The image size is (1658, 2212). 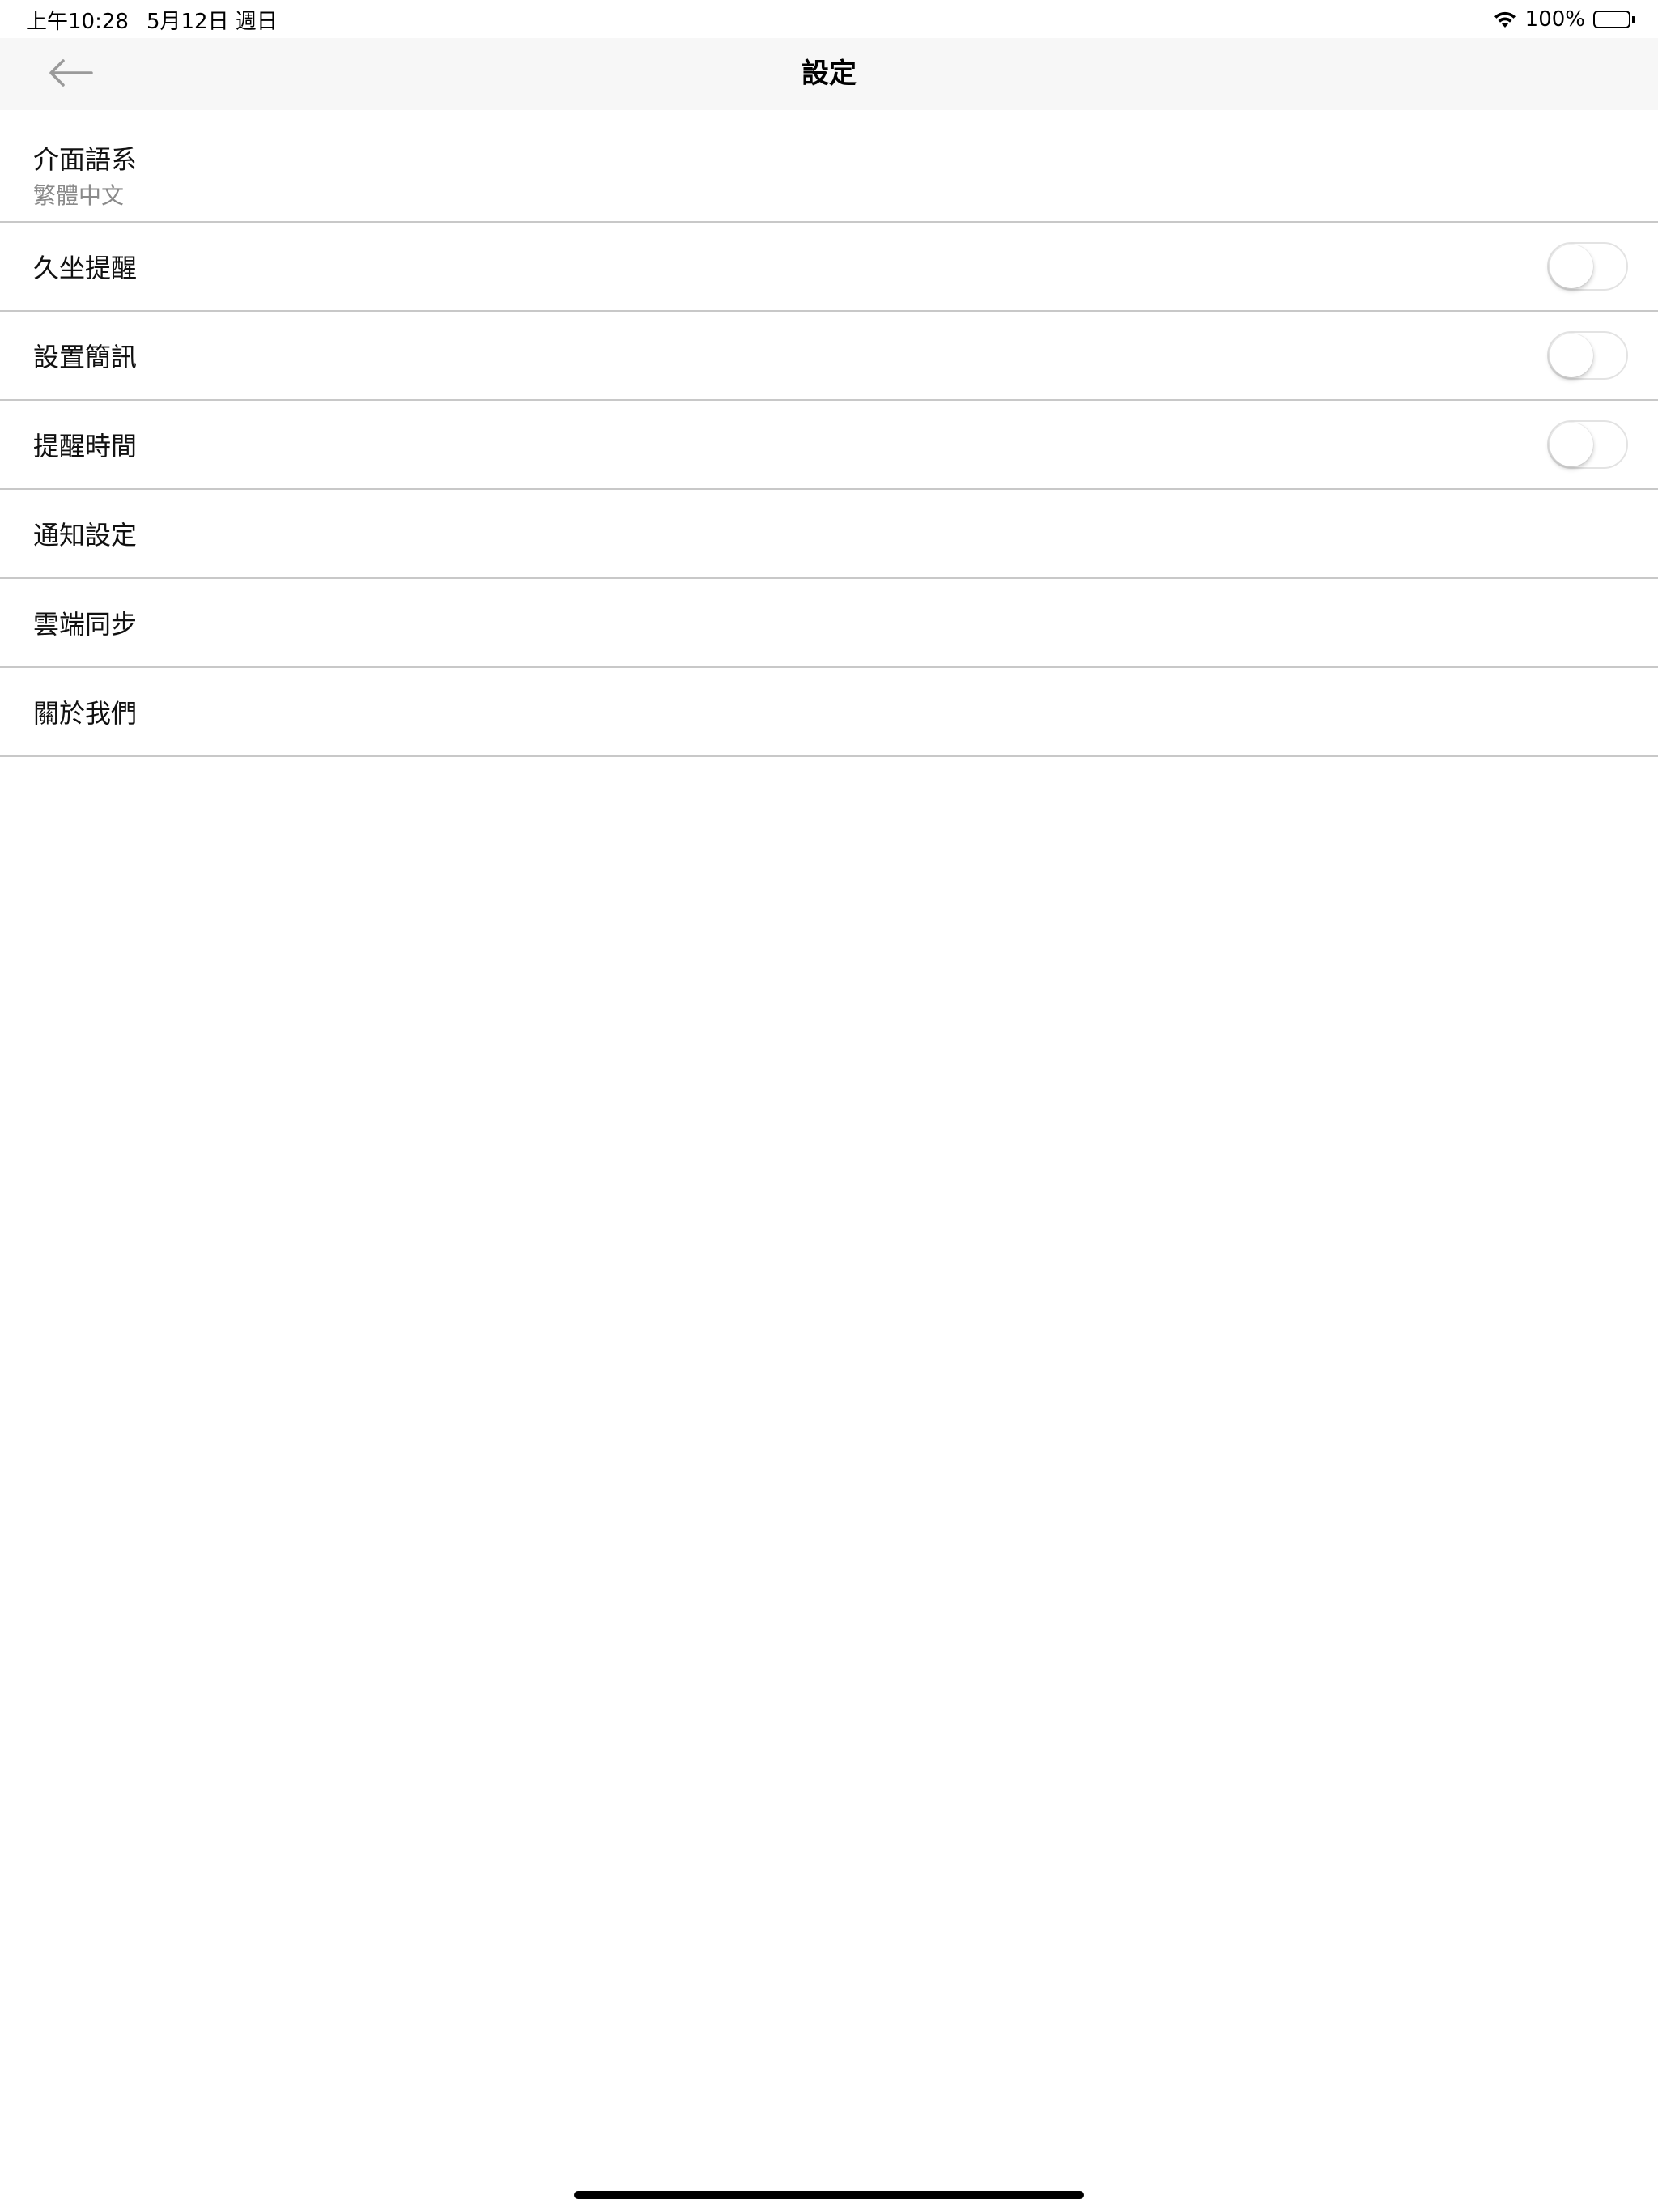 What do you see at coordinates (77, 22) in the screenshot?
I see `status-time: 上午10:28` at bounding box center [77, 22].